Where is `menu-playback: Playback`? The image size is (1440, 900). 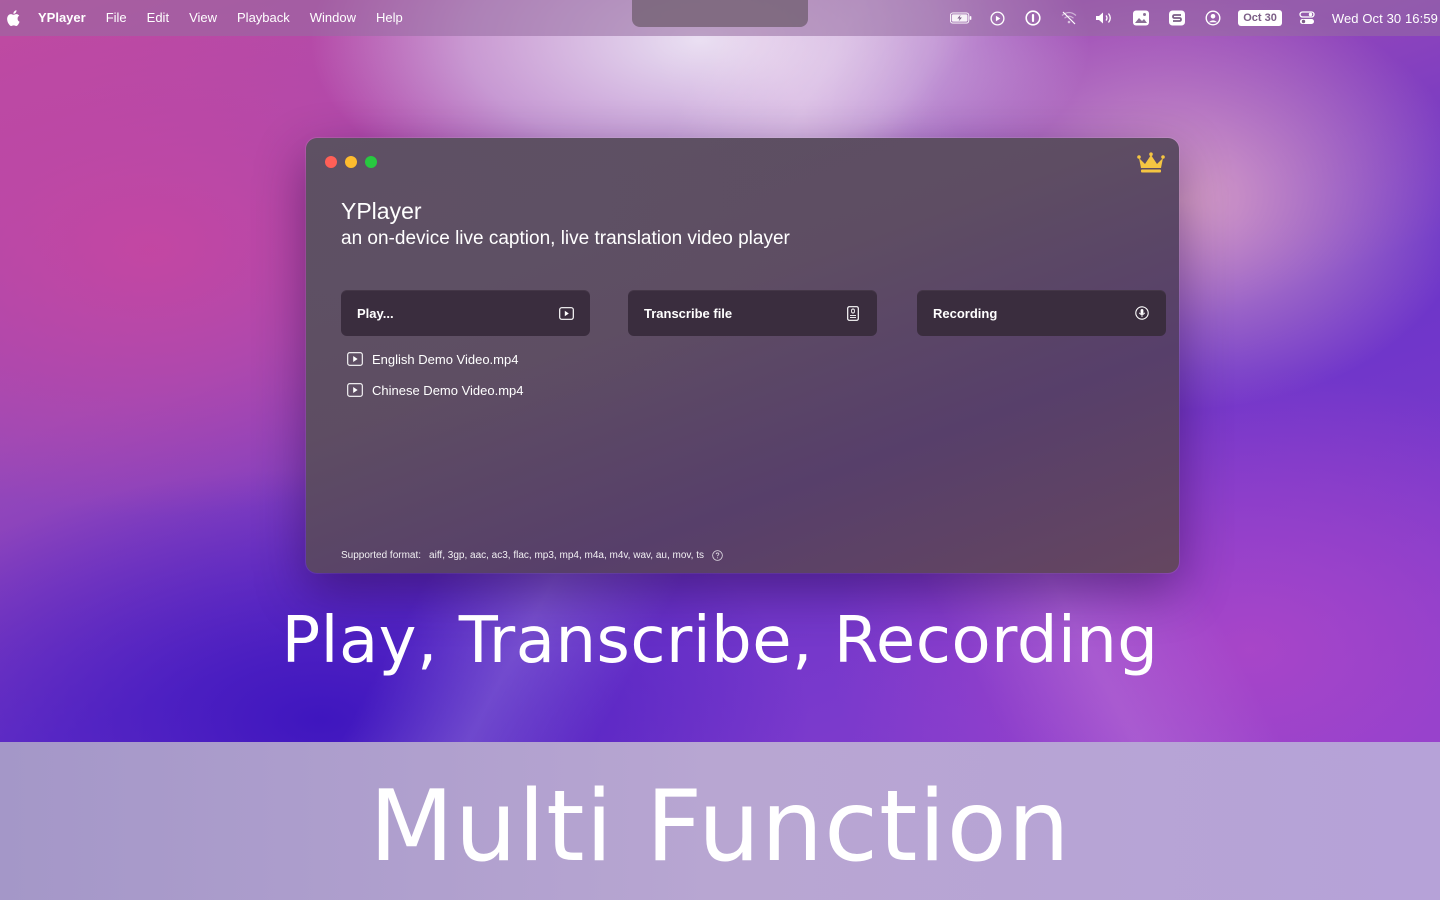 menu-playback: Playback is located at coordinates (263, 18).